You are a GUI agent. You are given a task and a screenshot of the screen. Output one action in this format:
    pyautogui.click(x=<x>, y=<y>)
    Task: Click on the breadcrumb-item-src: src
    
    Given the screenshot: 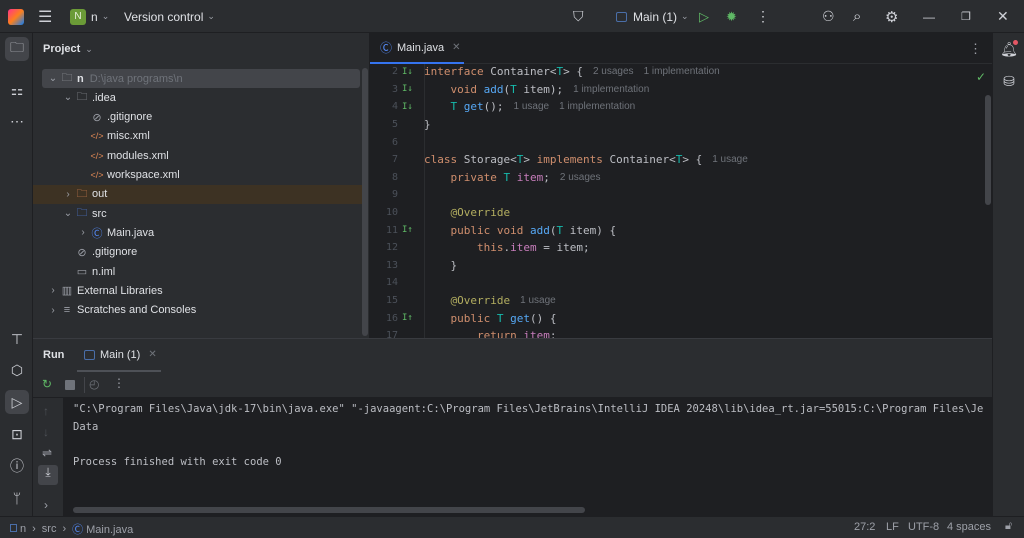 What is the action you would take?
    pyautogui.click(x=49, y=529)
    